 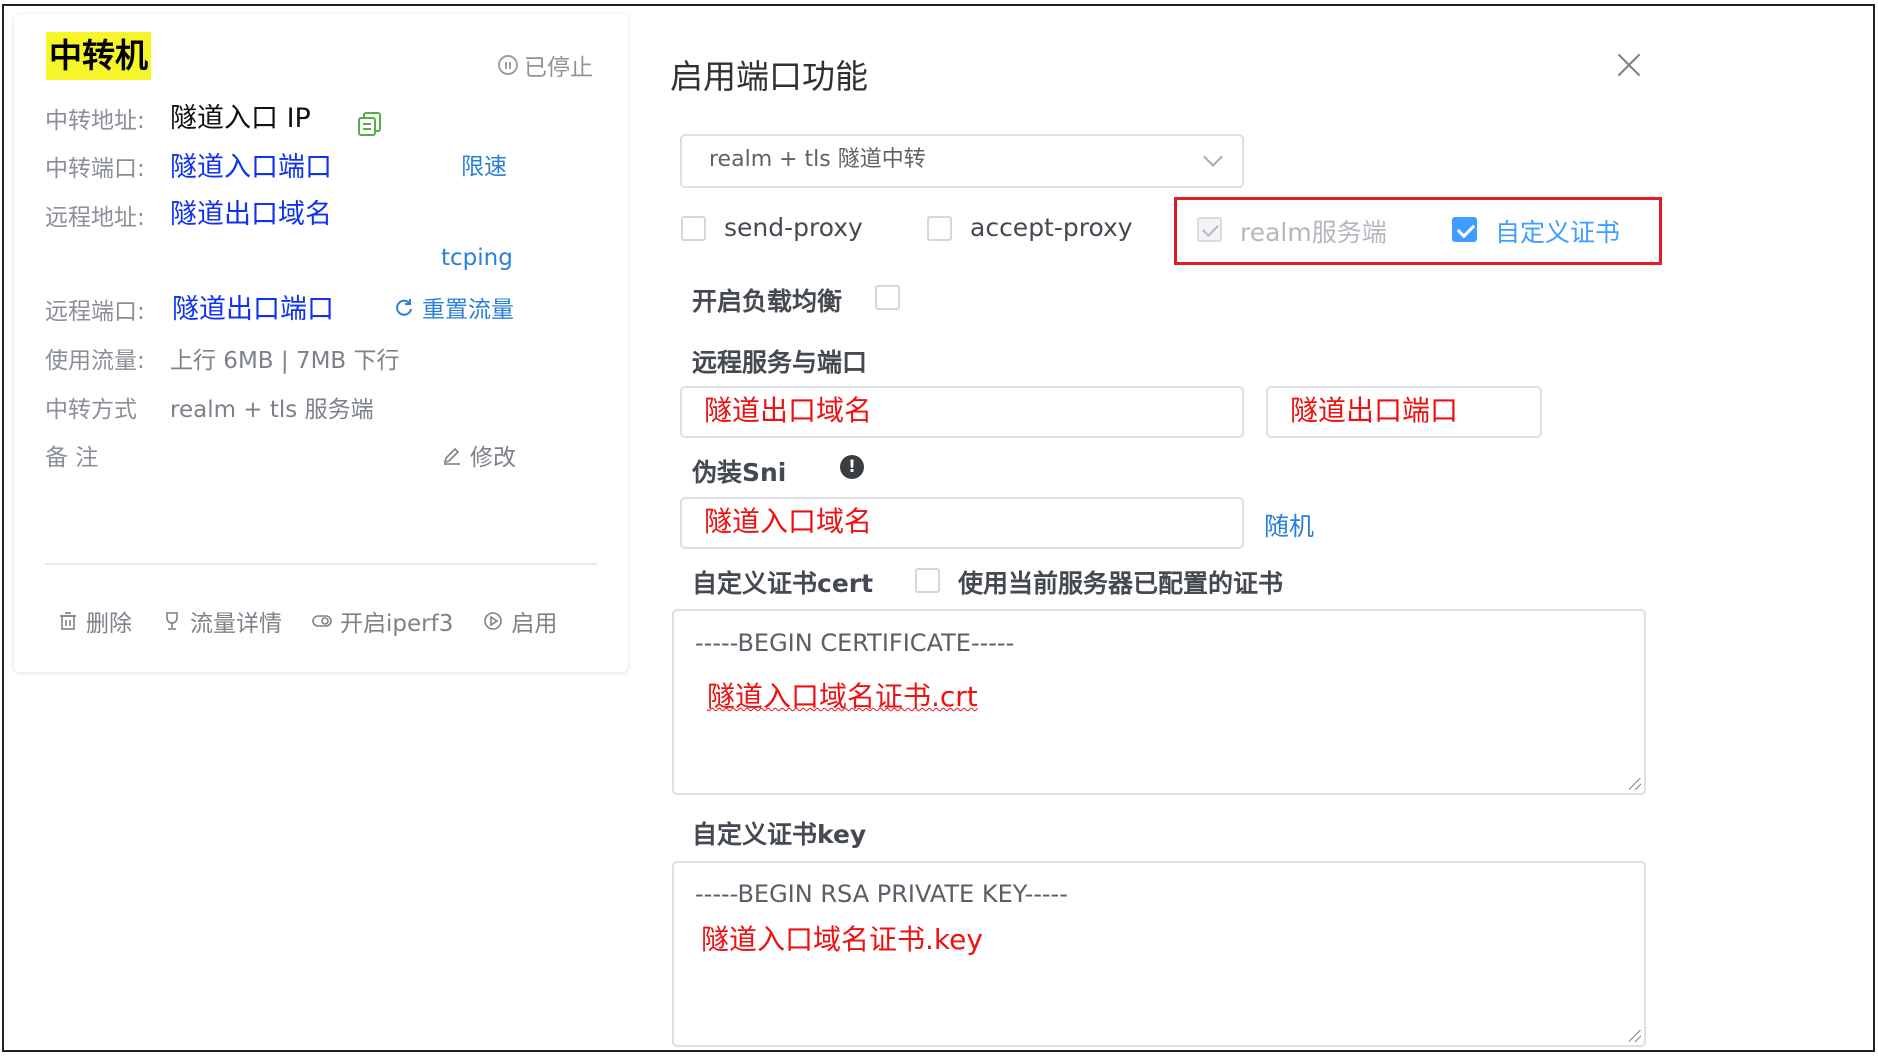 I want to click on relay-port-label: 中转端口:, so click(x=95, y=169).